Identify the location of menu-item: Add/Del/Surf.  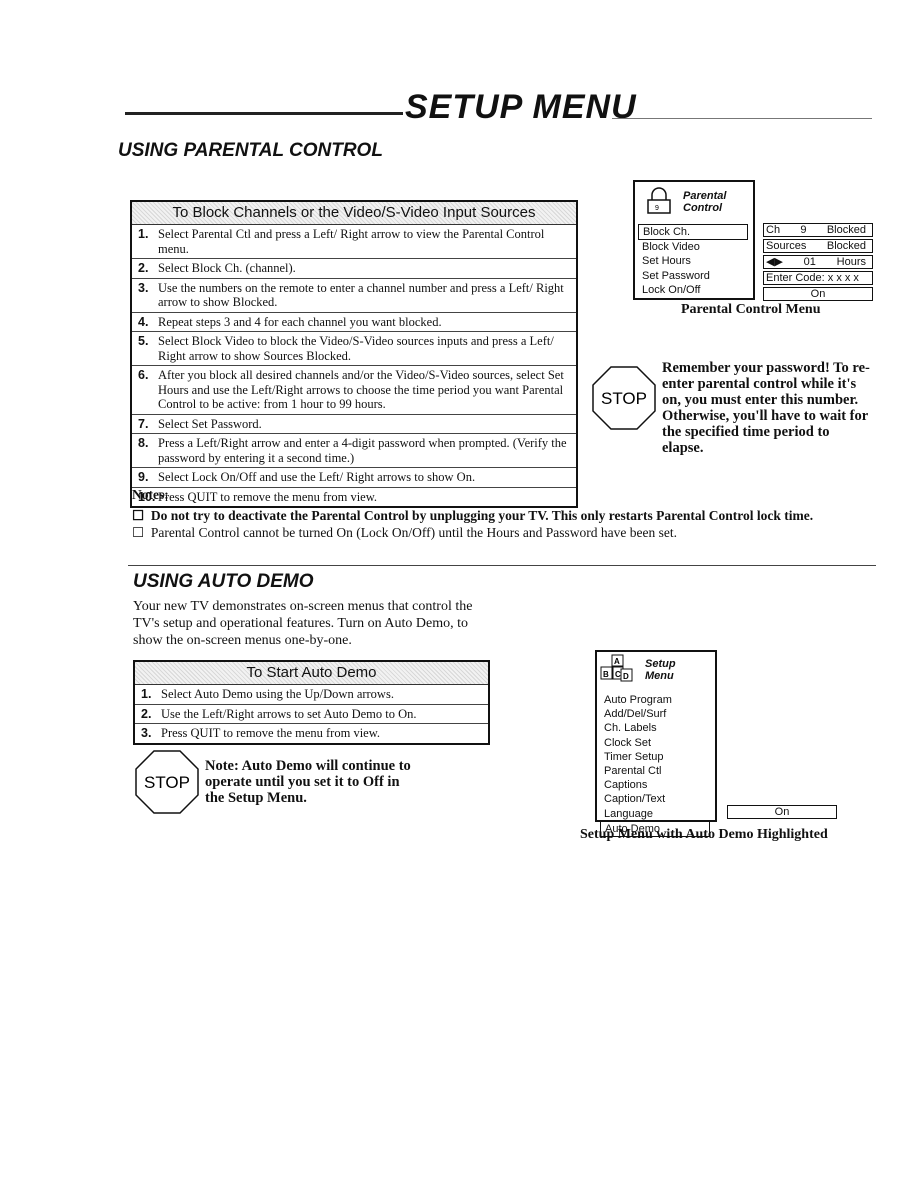
(655, 714).